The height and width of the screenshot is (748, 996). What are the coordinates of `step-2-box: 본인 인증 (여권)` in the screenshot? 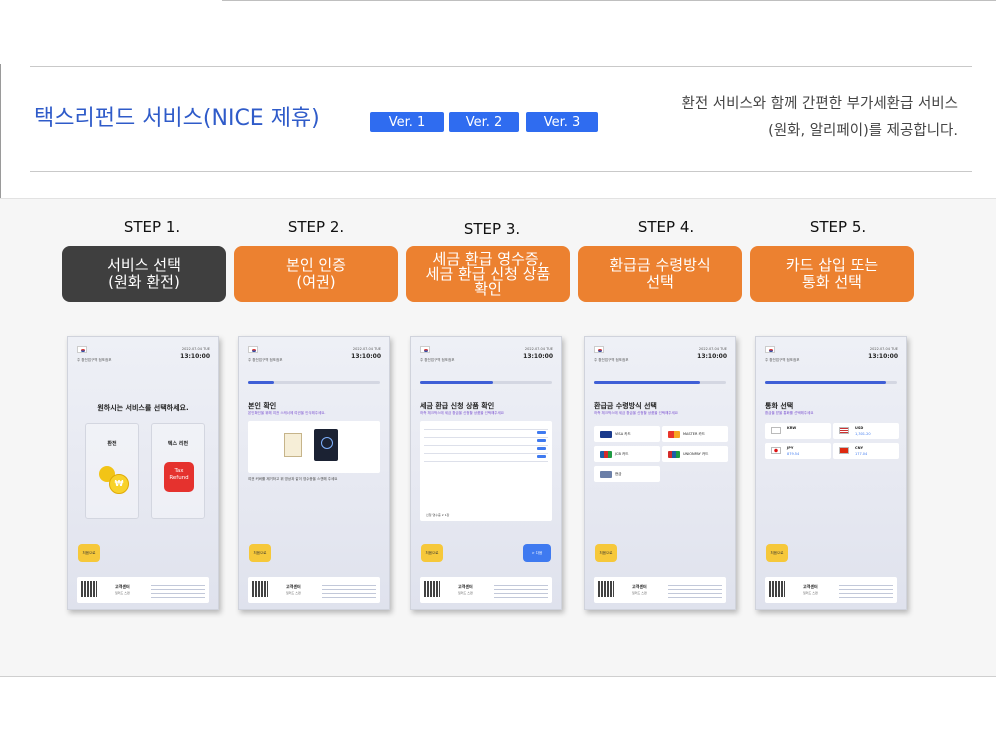 It's located at (316, 274).